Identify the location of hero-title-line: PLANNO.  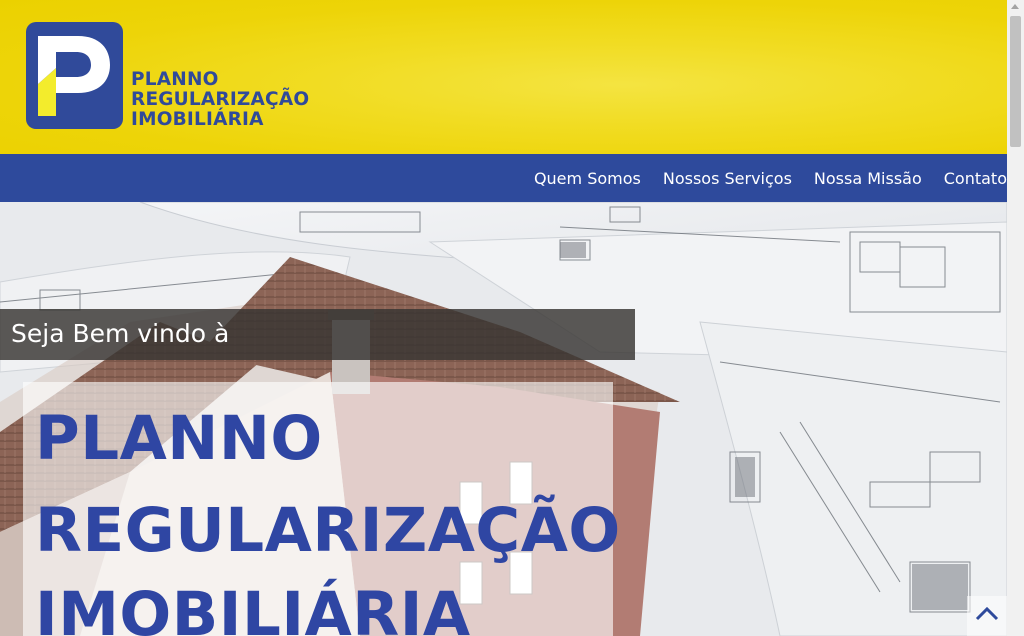
(179, 438).